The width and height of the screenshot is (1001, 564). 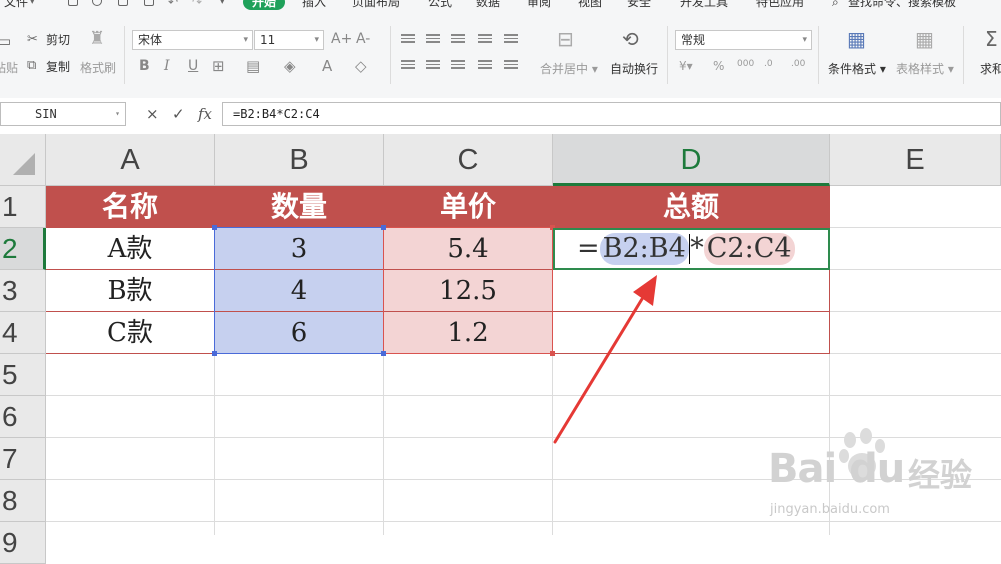 I want to click on number-format-select: 常规 ▾, so click(x=743, y=40).